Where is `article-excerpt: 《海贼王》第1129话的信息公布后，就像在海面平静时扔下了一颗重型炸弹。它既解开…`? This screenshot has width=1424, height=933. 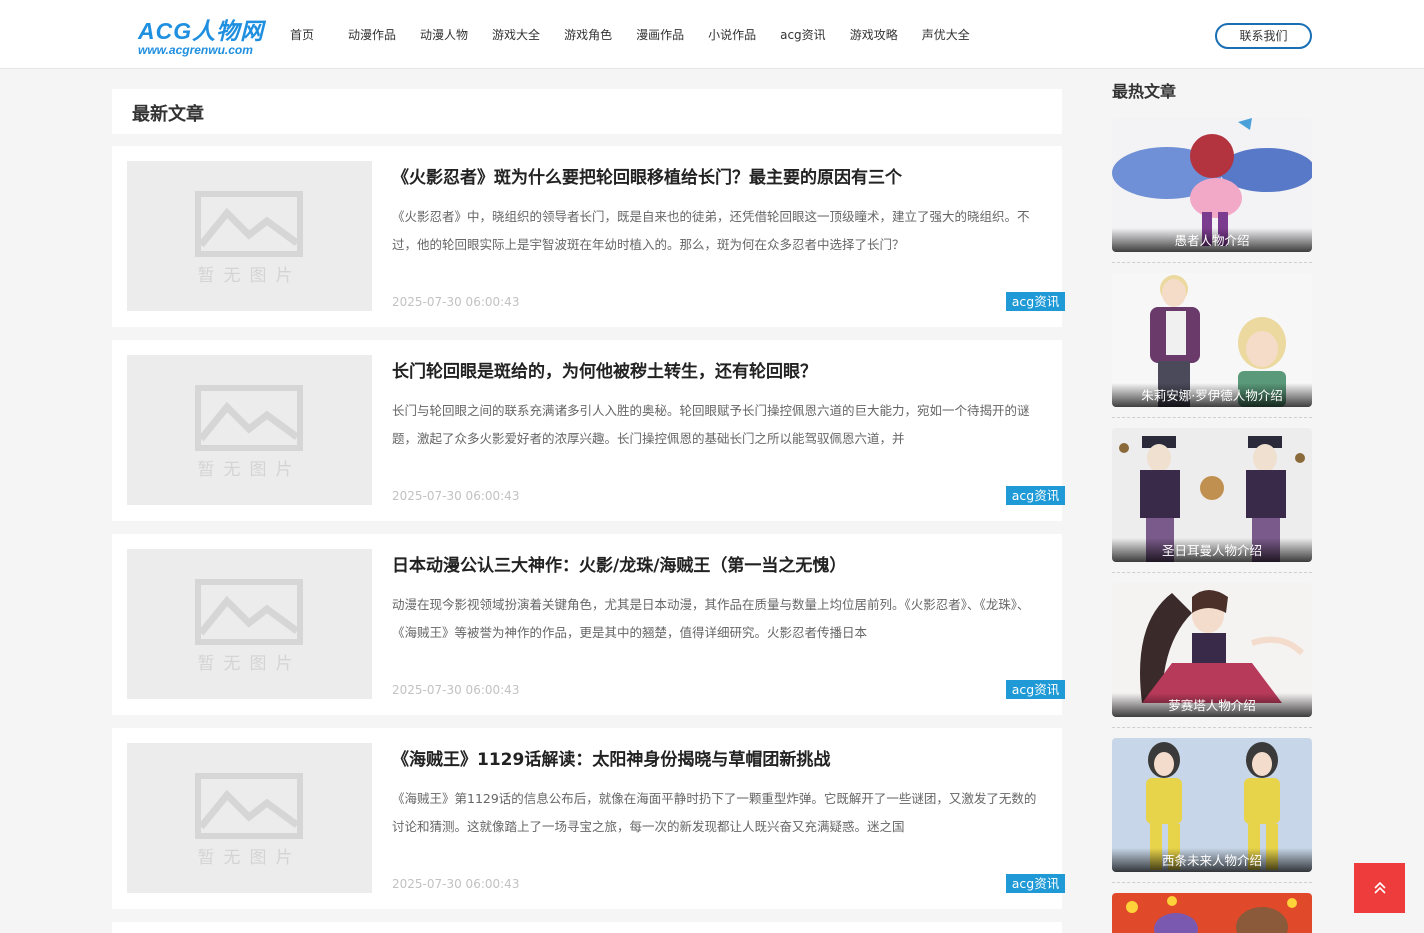 article-excerpt: 《海贼王》第1129话的信息公布后，就像在海面平静时扔下了一颗重型炸弹。它既解开… is located at coordinates (714, 812).